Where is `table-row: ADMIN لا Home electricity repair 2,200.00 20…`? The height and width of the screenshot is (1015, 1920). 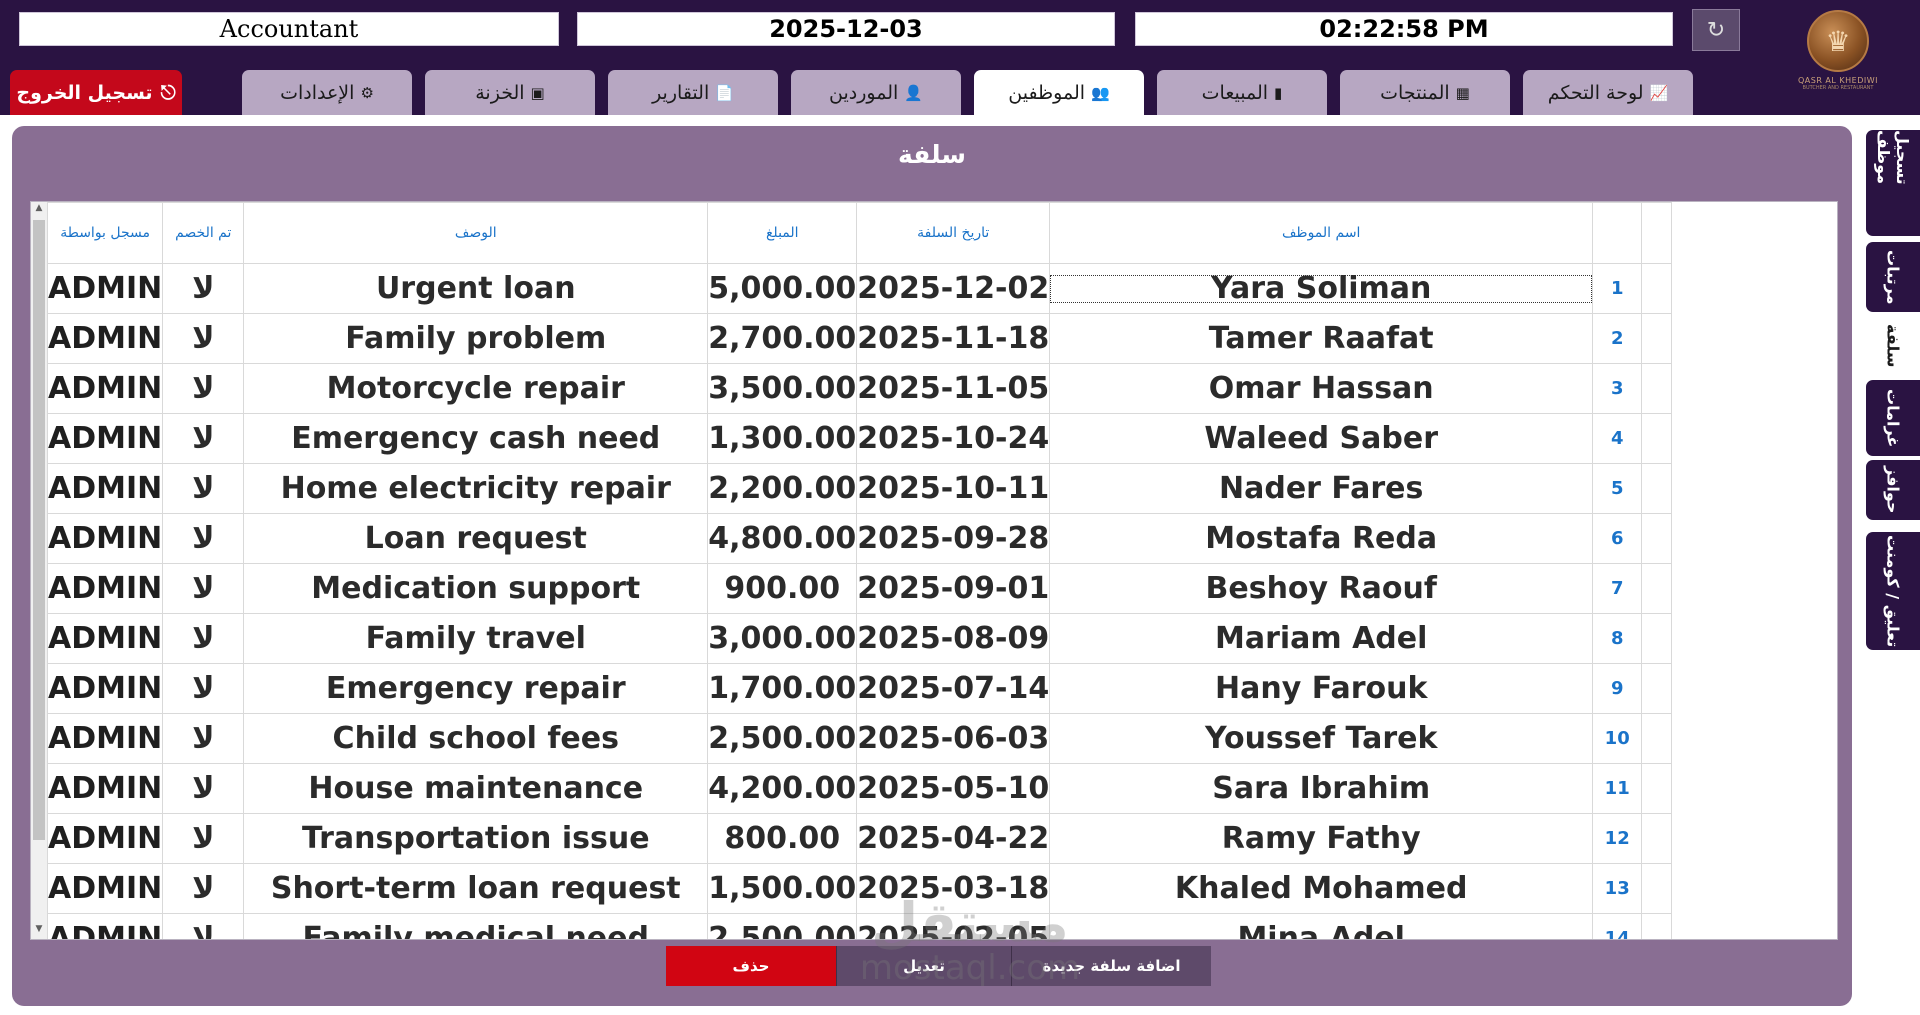 table-row: ADMIN لا Home electricity repair 2,200.00 20… is located at coordinates (859, 488).